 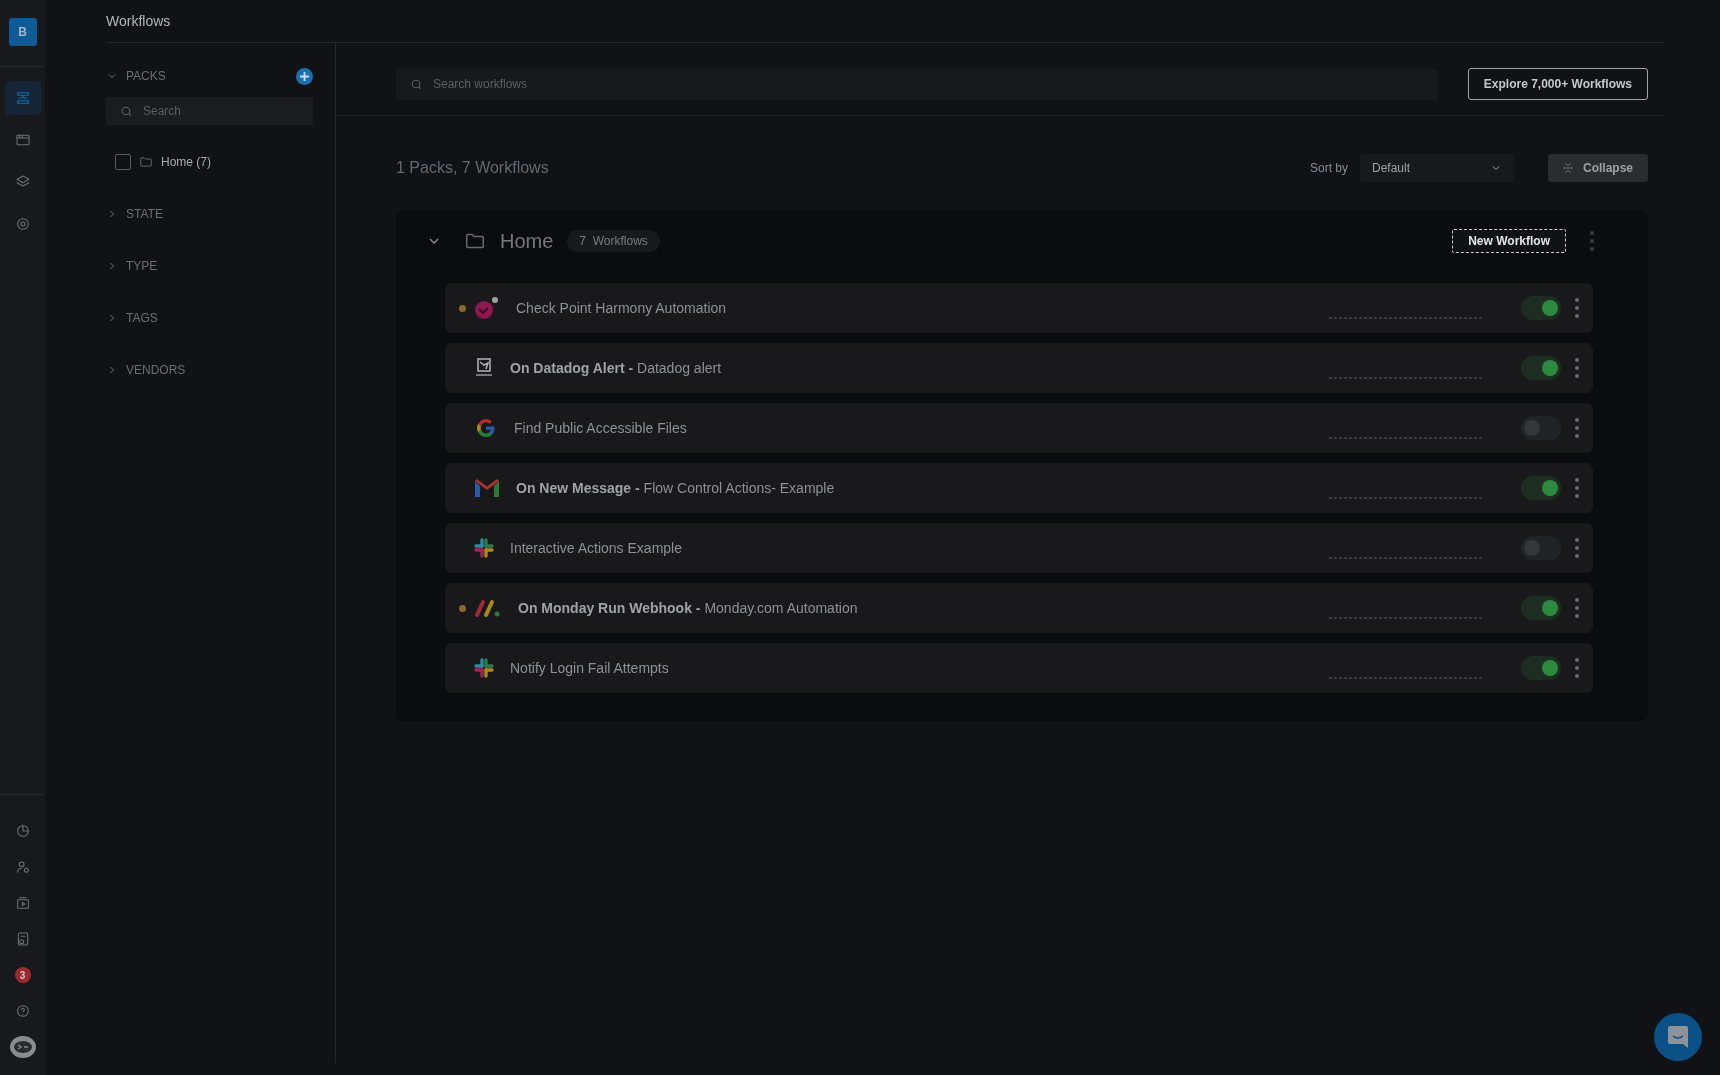 I want to click on strokes-logo-icon, so click(x=488, y=608).